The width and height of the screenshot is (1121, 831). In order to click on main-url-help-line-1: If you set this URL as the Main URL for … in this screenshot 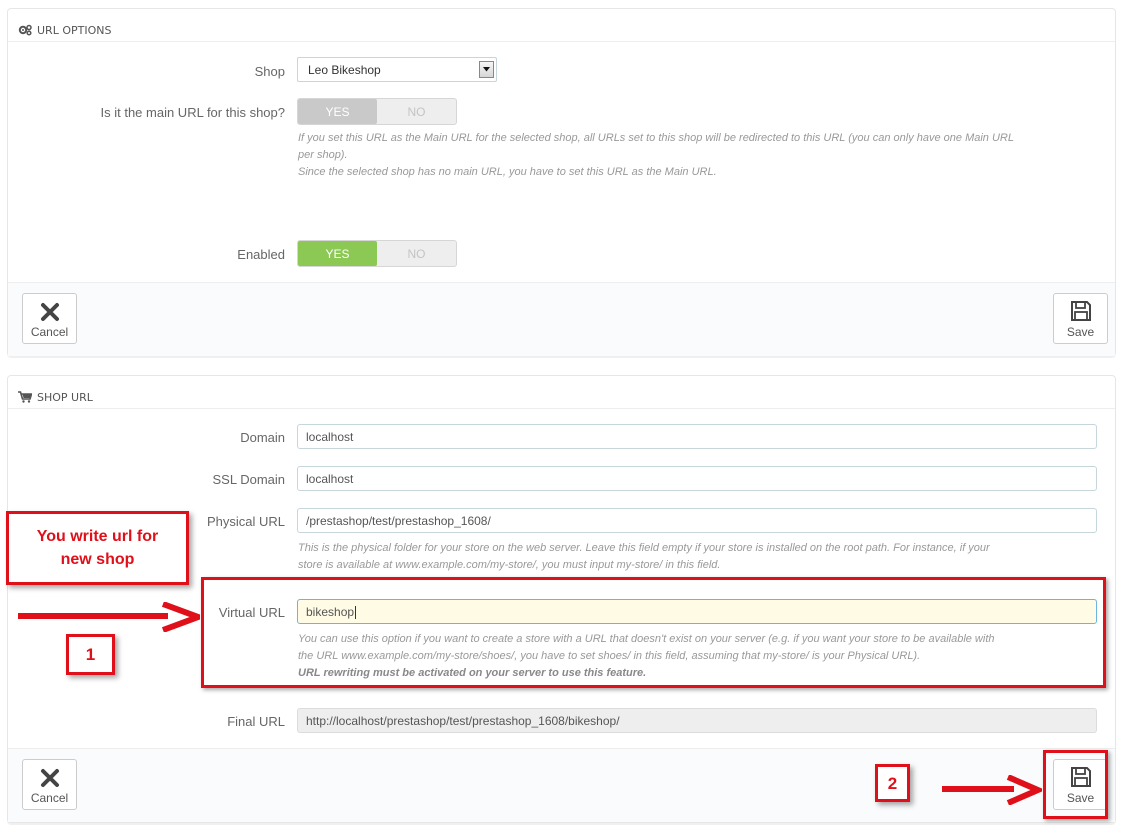, I will do `click(656, 138)`.